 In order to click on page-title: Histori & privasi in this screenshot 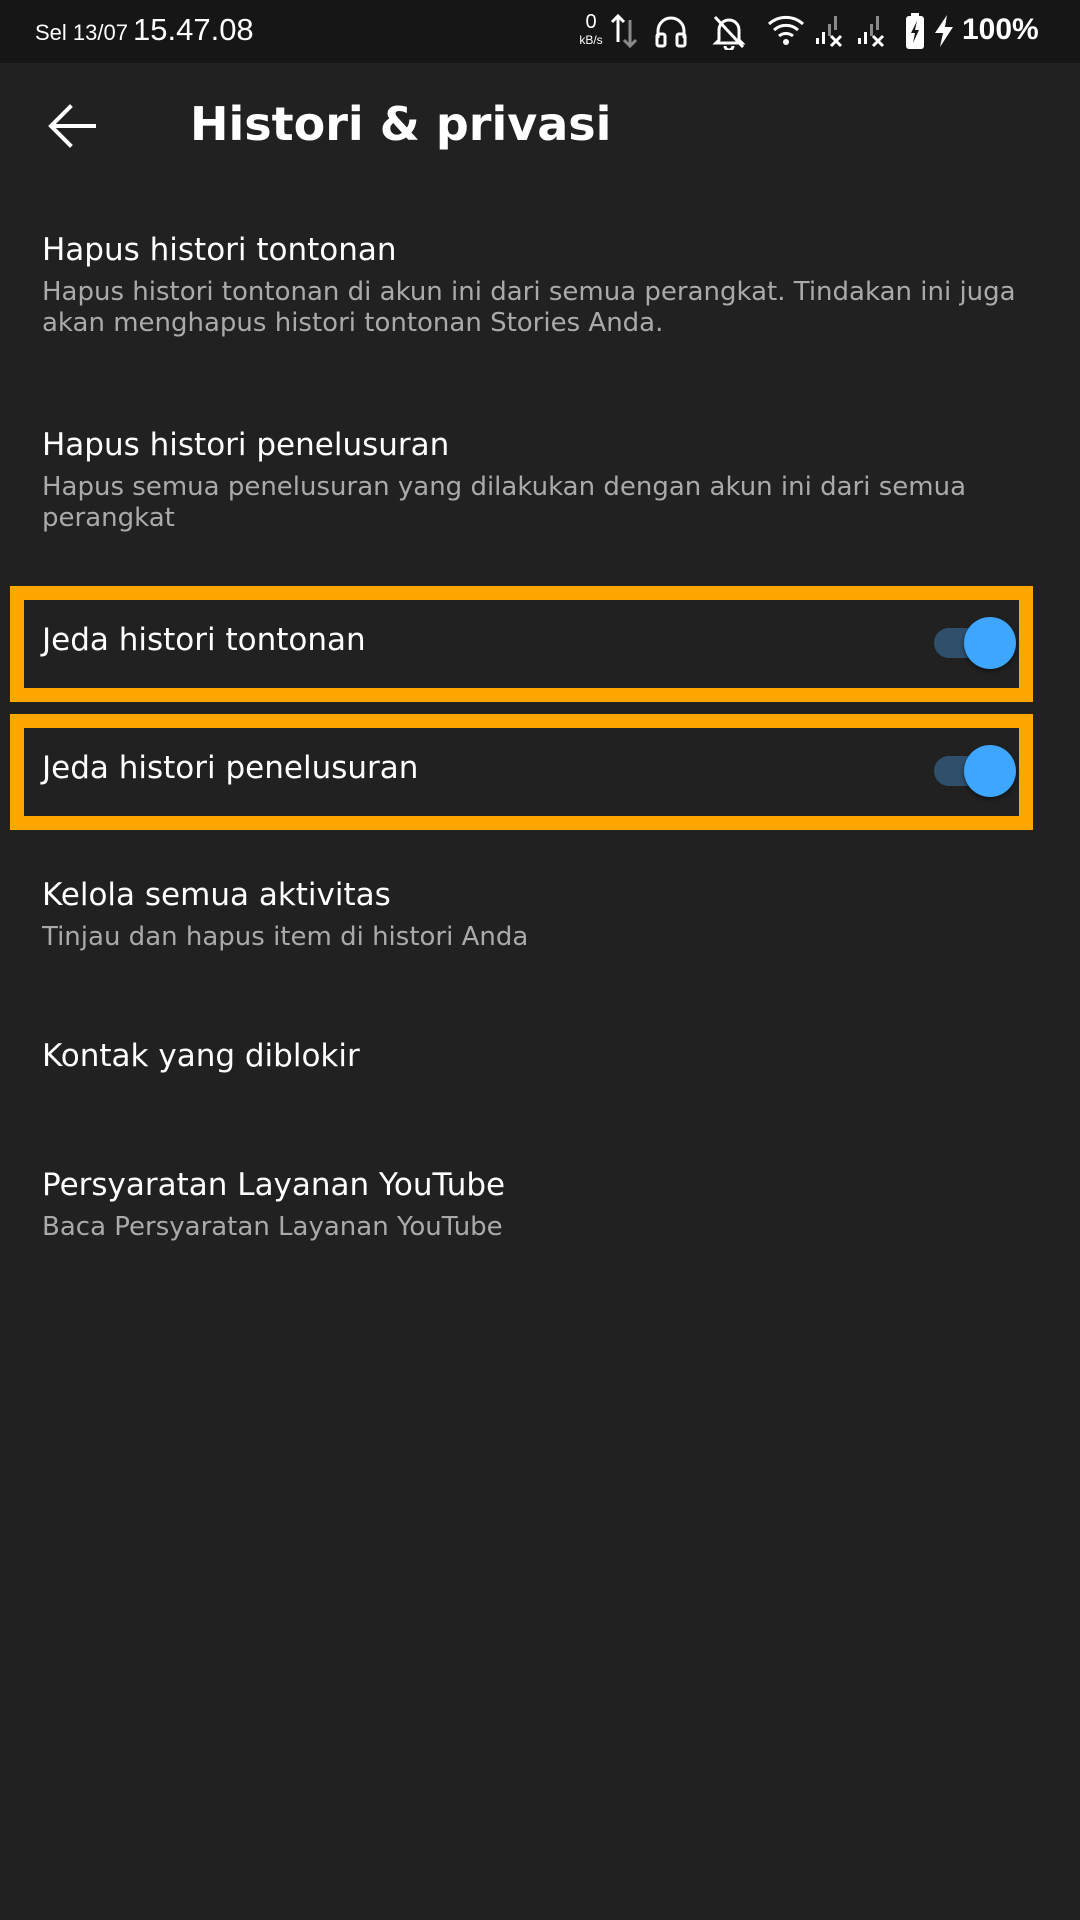, I will do `click(401, 124)`.